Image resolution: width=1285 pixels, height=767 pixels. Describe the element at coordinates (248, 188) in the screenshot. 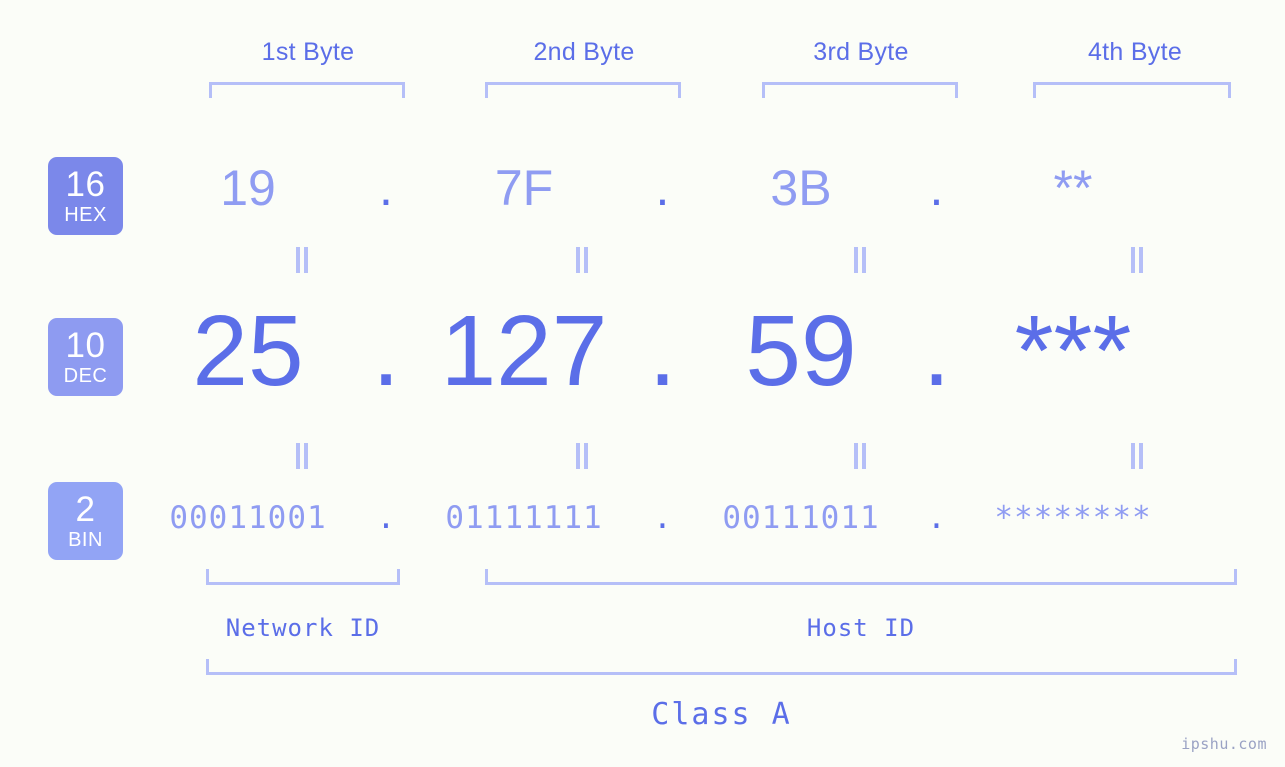

I see `hex-byte-1: 19` at that location.